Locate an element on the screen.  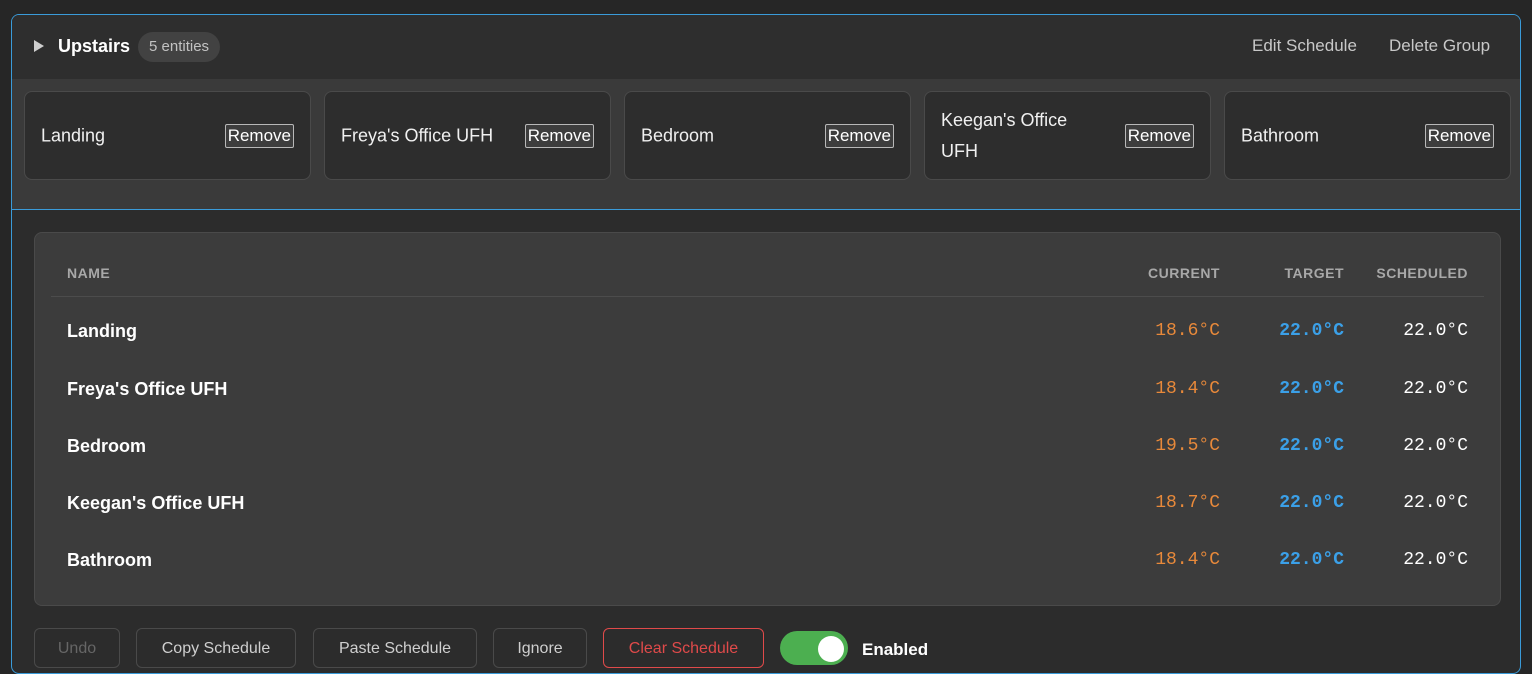
entity-chip-label: Landing is located at coordinates (73, 135).